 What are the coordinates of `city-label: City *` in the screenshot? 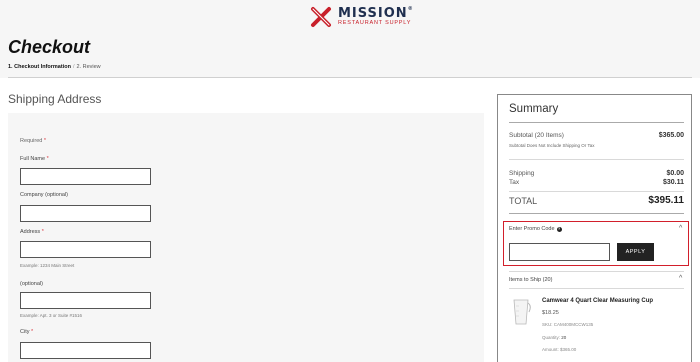 It's located at (27, 332).